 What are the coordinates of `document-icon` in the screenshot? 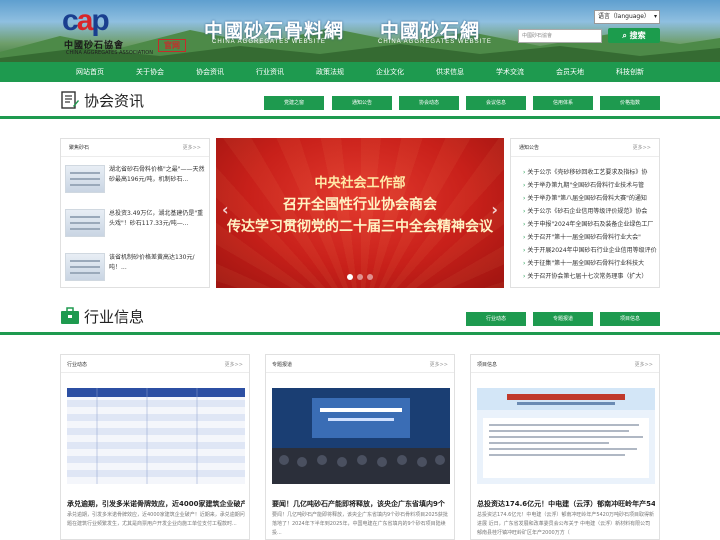 It's located at (70, 100).